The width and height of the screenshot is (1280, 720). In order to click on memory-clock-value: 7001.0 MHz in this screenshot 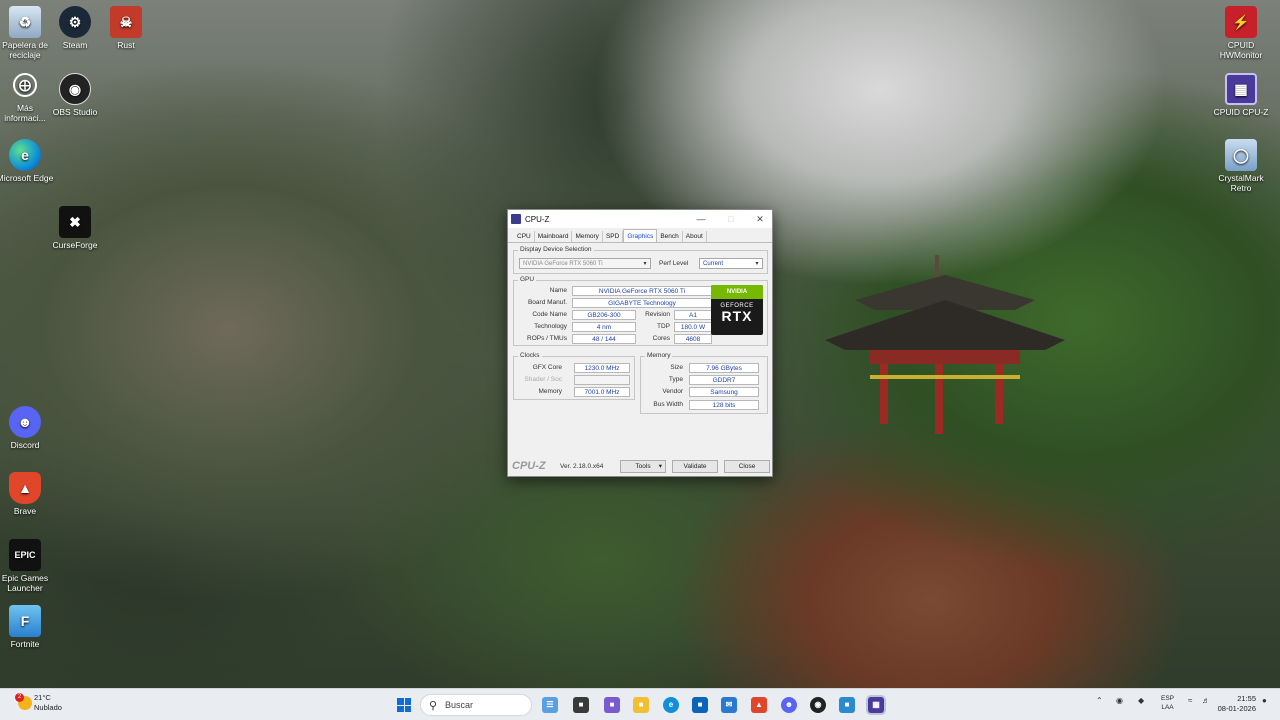, I will do `click(602, 392)`.